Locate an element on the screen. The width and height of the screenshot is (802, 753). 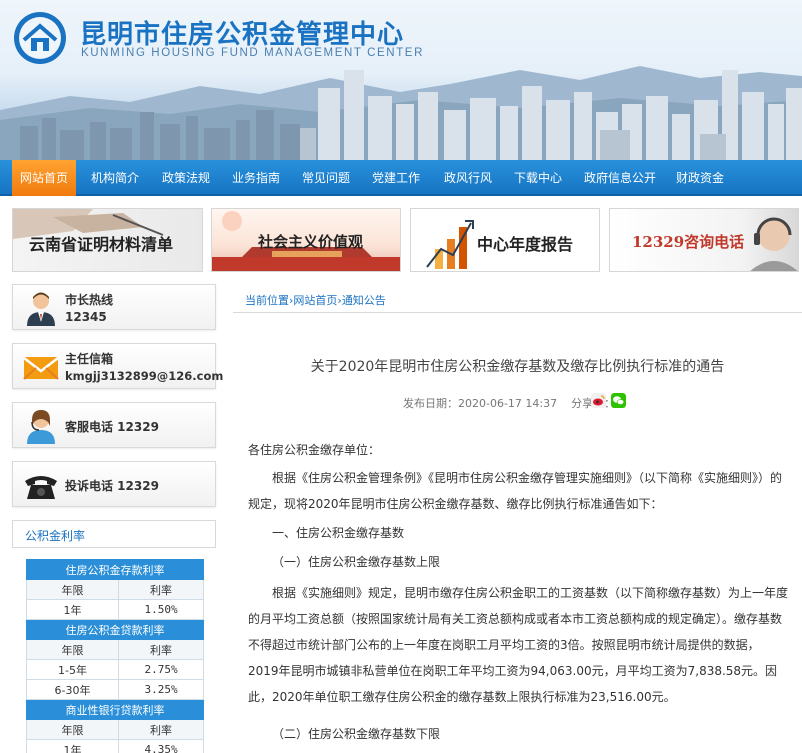
nav-item-faq: 常见问题 is located at coordinates (326, 178).